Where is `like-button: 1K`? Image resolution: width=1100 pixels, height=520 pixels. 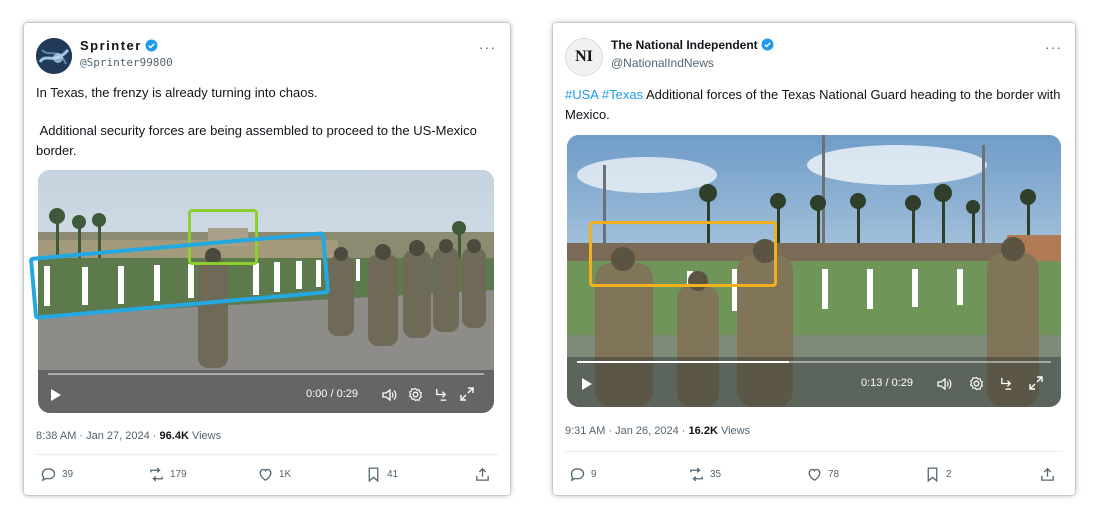
like-button: 1K is located at coordinates (274, 474).